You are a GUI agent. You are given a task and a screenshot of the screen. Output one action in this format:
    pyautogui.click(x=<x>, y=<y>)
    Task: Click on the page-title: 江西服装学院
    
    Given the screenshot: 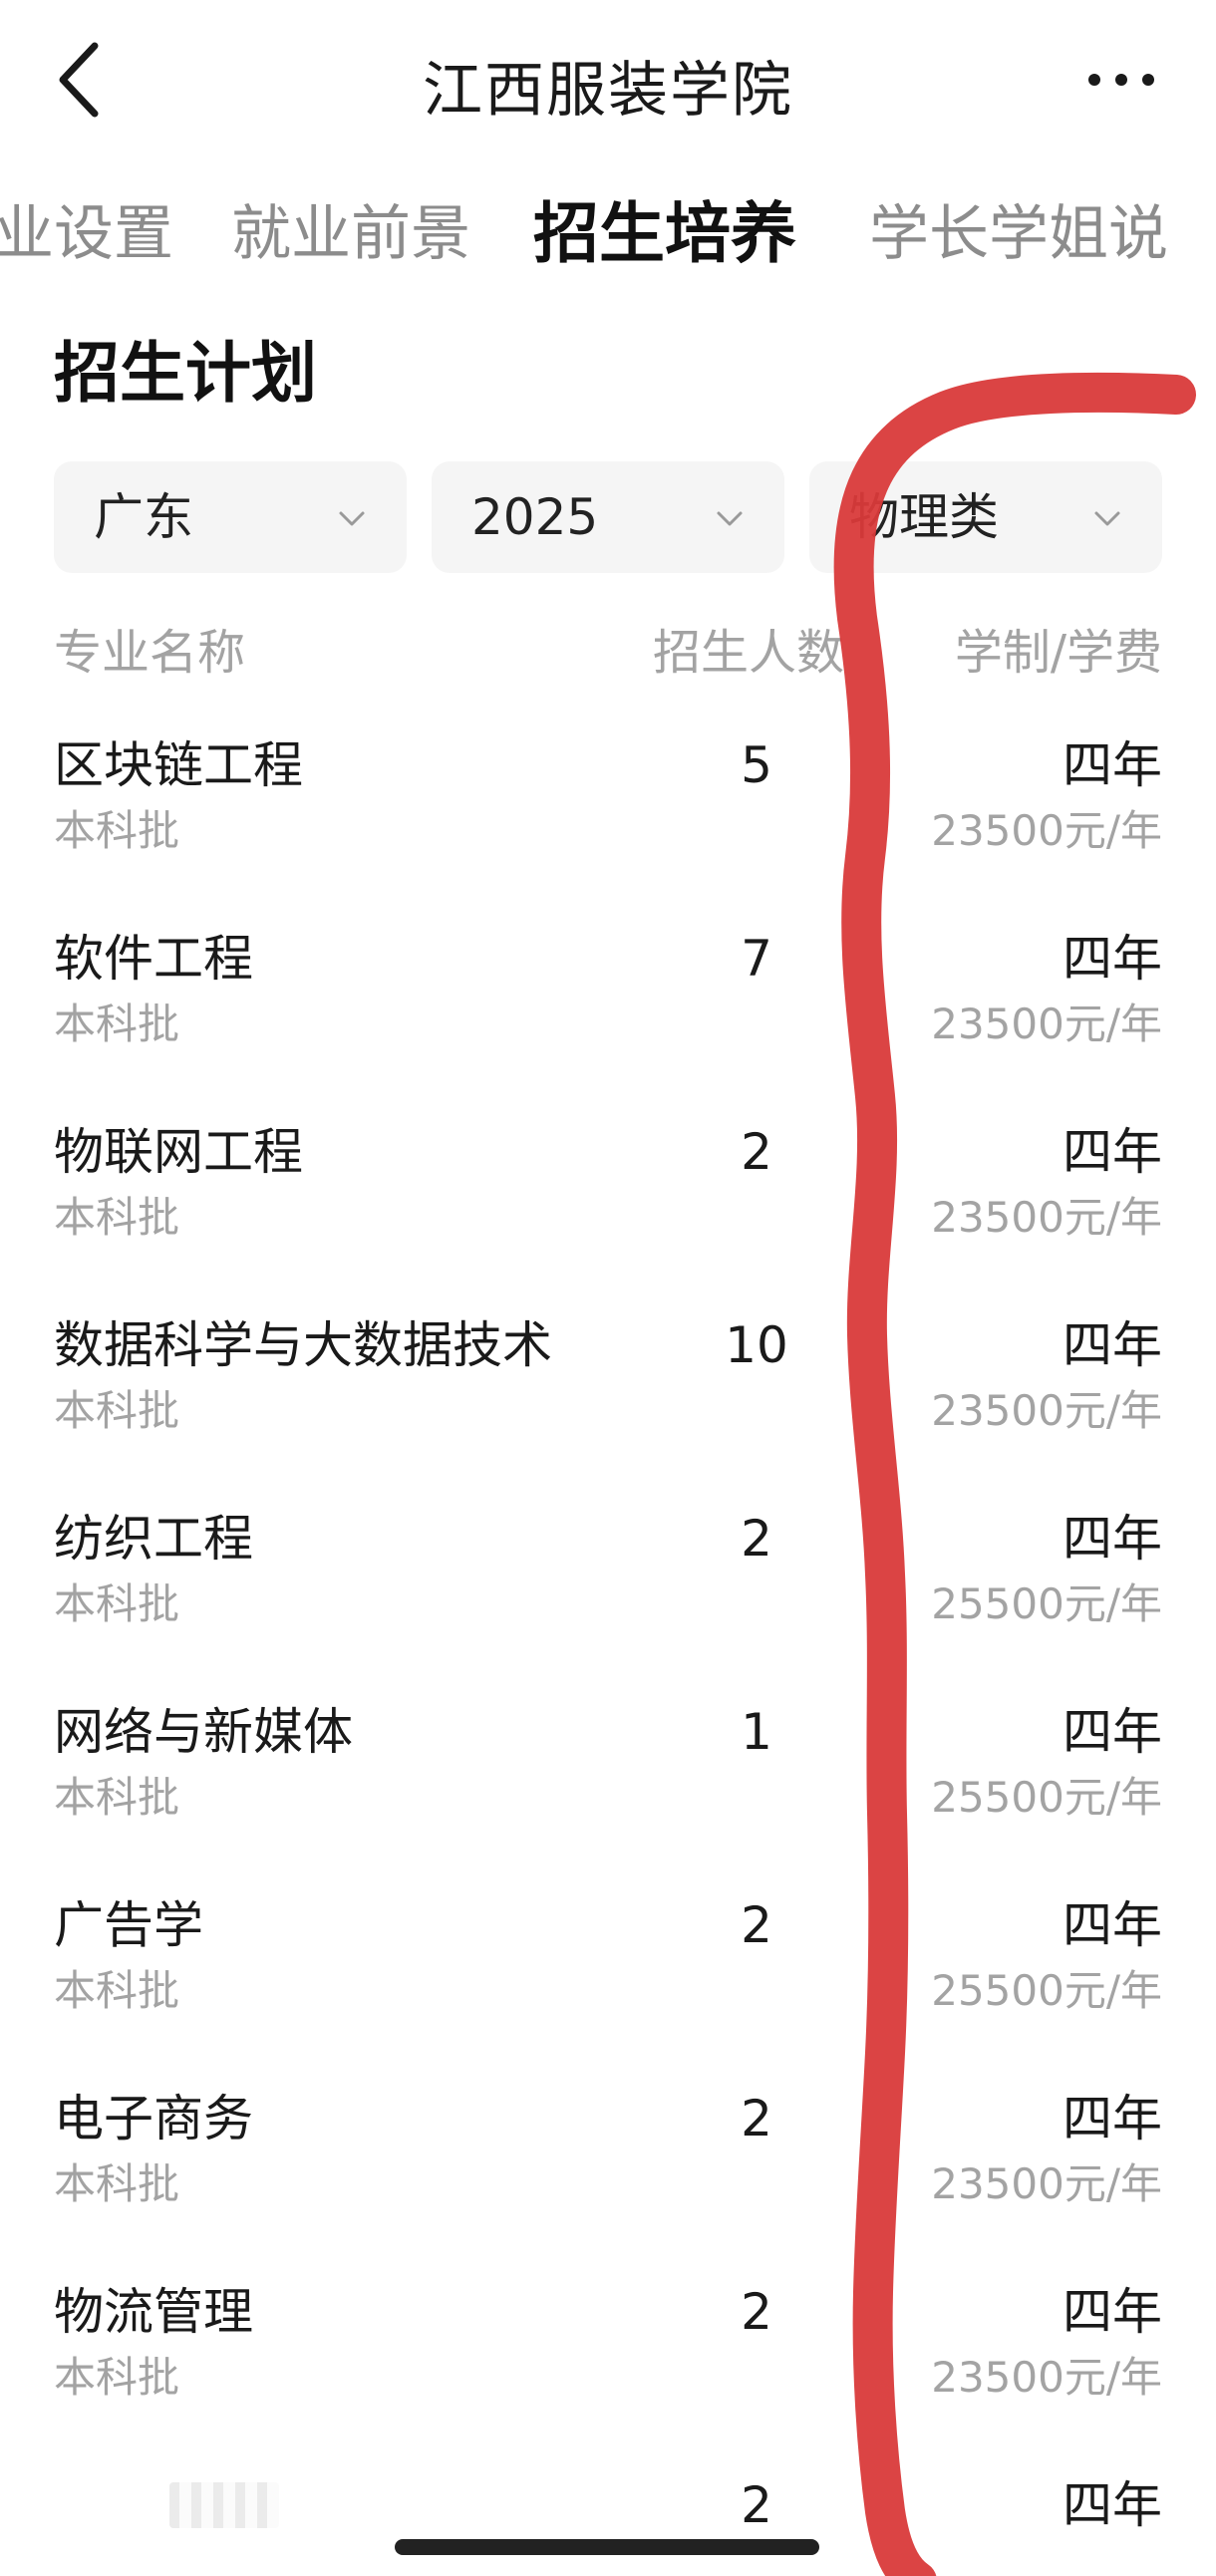 What is the action you would take?
    pyautogui.click(x=608, y=91)
    